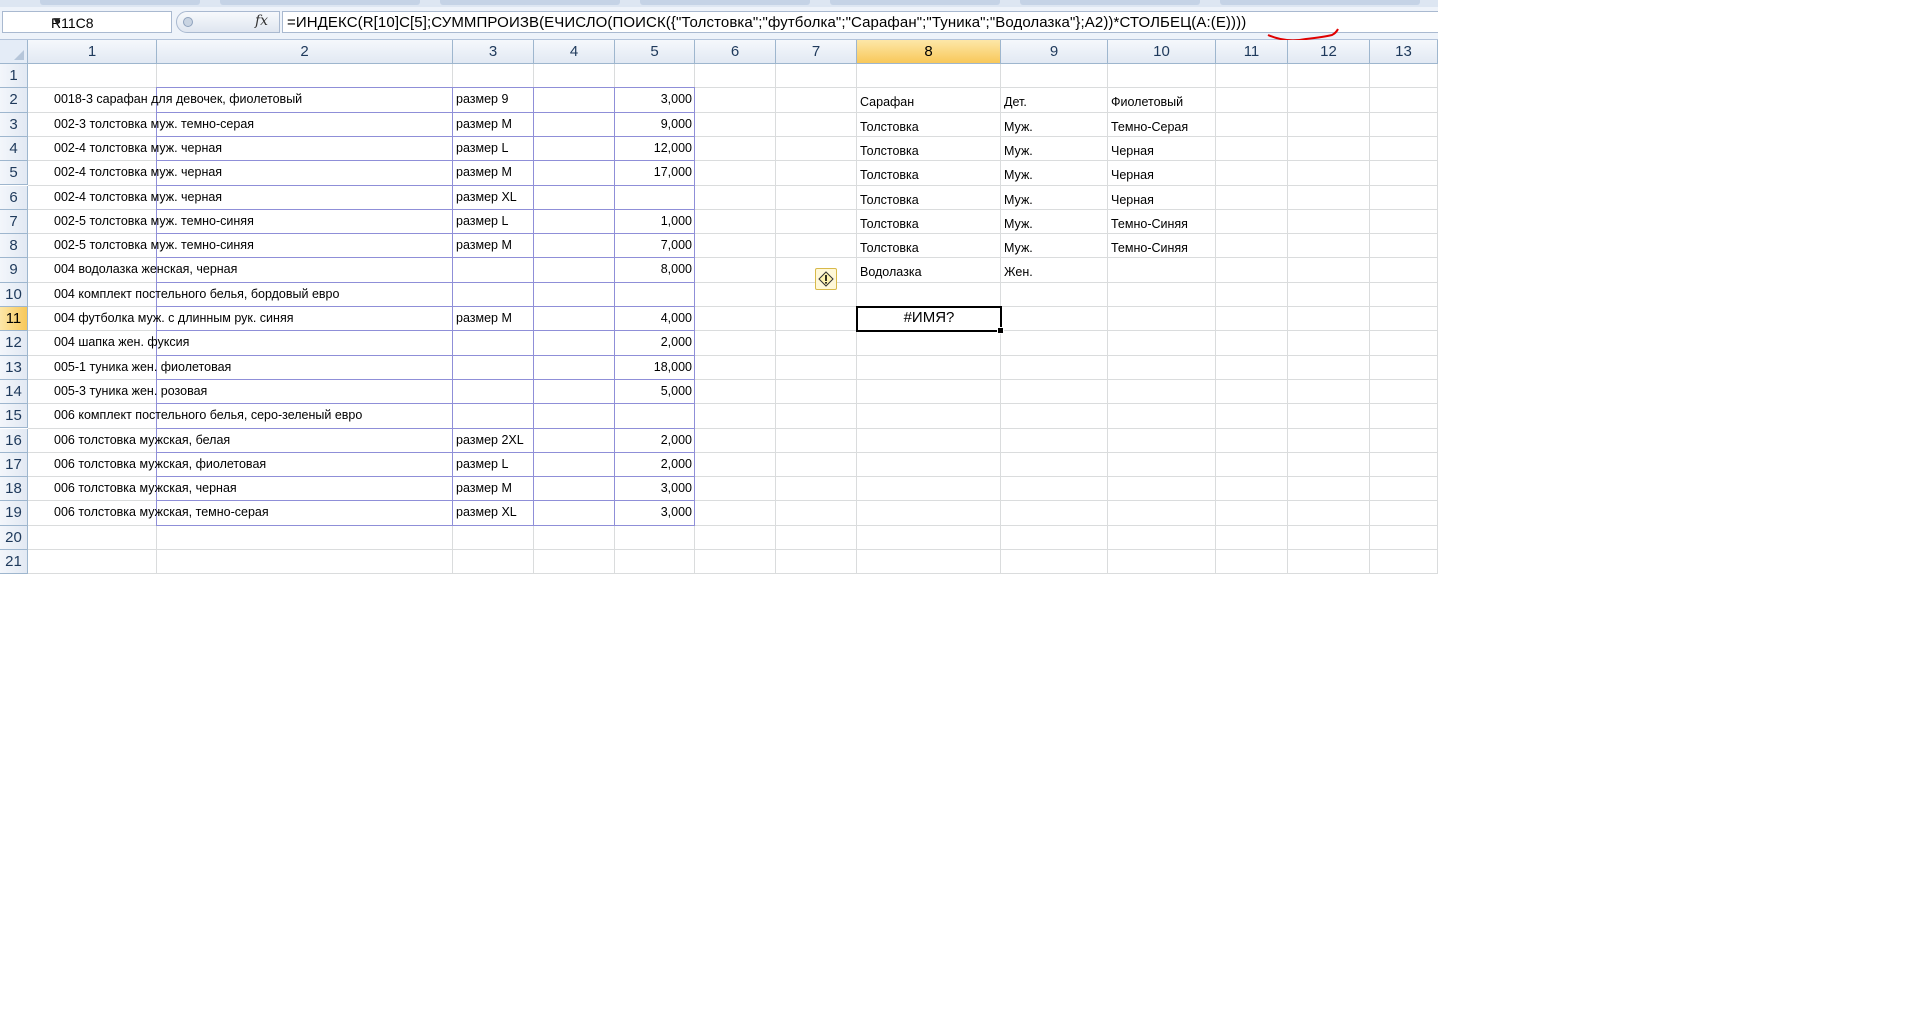 The image size is (1922, 1020). Describe the element at coordinates (14, 124) in the screenshot. I see `row-header-3: 3` at that location.